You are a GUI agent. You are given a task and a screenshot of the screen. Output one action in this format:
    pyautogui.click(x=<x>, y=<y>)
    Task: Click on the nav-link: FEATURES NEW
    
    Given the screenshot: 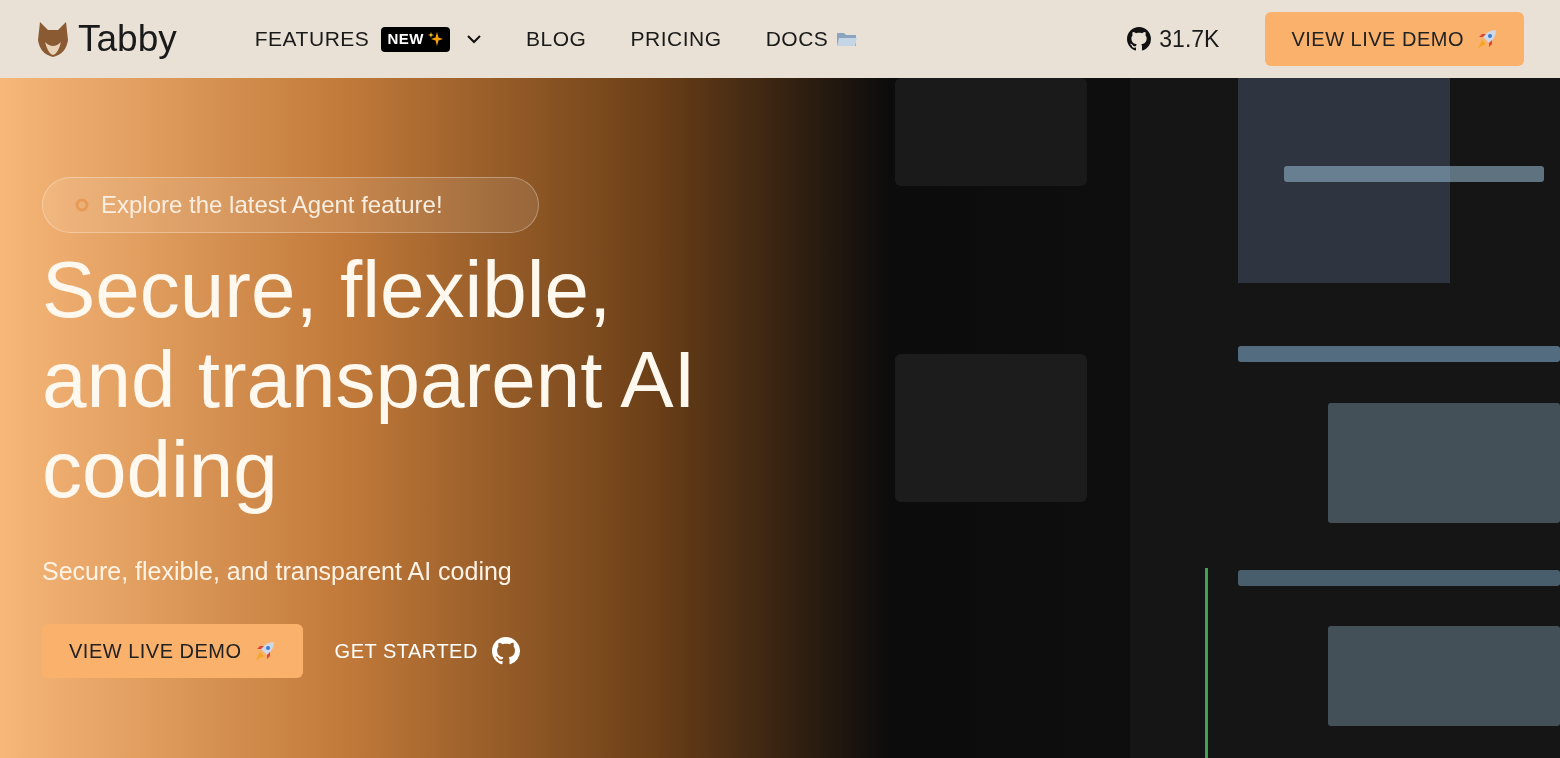 What is the action you would take?
    pyautogui.click(x=368, y=39)
    